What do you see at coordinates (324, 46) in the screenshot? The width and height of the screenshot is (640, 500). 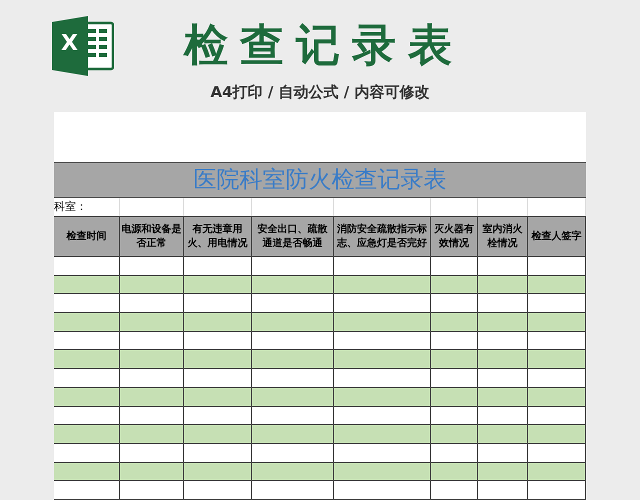 I see `page-title: 检查记录表` at bounding box center [324, 46].